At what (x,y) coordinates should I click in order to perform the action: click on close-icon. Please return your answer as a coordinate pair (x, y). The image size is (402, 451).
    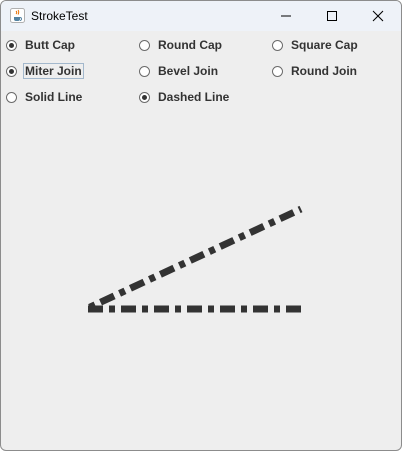
    Looking at the image, I should click on (378, 16).